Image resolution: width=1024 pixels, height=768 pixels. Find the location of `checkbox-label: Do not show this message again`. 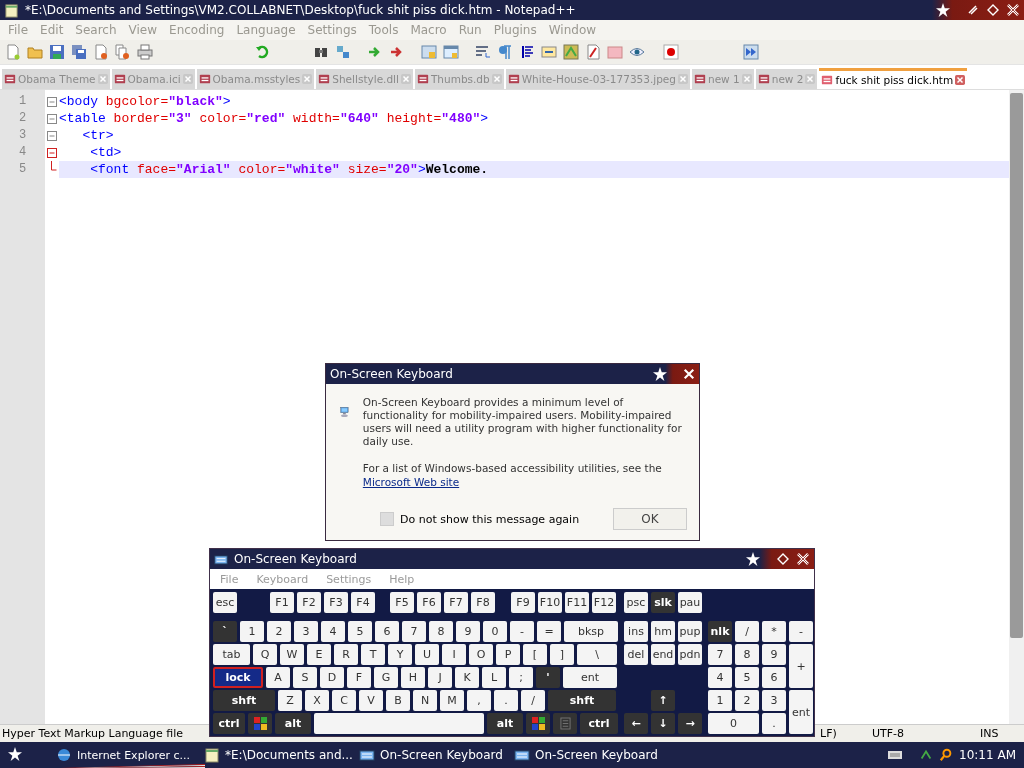

checkbox-label: Do not show this message again is located at coordinates (490, 519).